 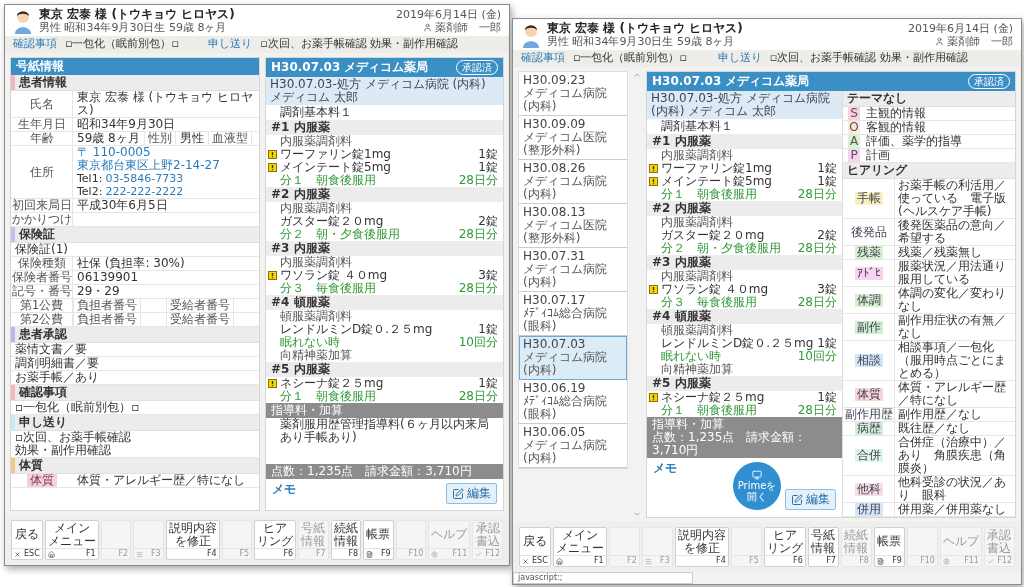 I want to click on history-item: H30.08.26 メディコム病院 (内科), so click(x=573, y=182).